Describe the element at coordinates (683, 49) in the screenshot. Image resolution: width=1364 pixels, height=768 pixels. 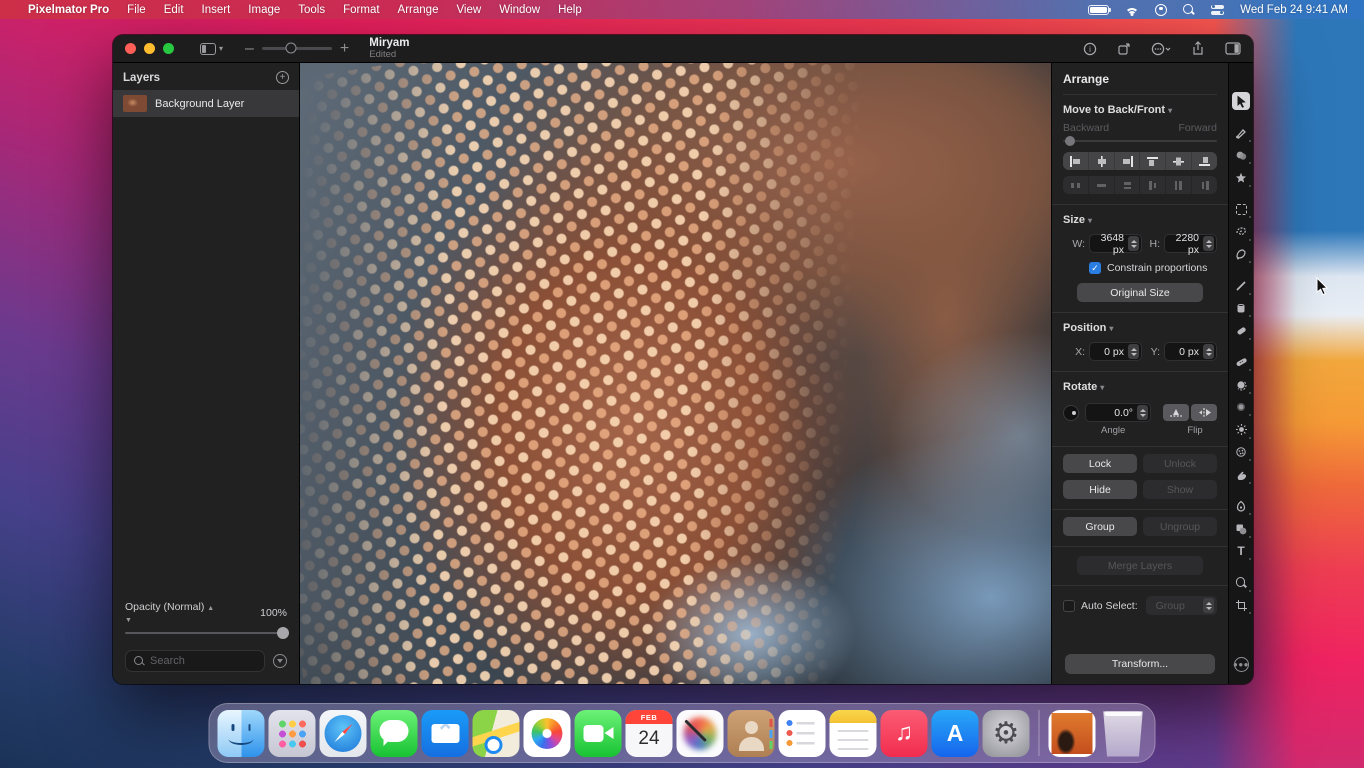
I see `title-bar: ▾ – + Miryam Edited i` at that location.